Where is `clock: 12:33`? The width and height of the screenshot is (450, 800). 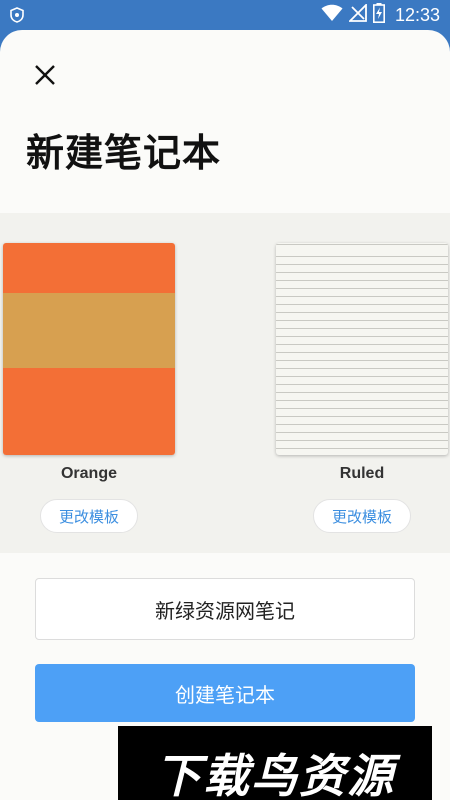 clock: 12:33 is located at coordinates (417, 14).